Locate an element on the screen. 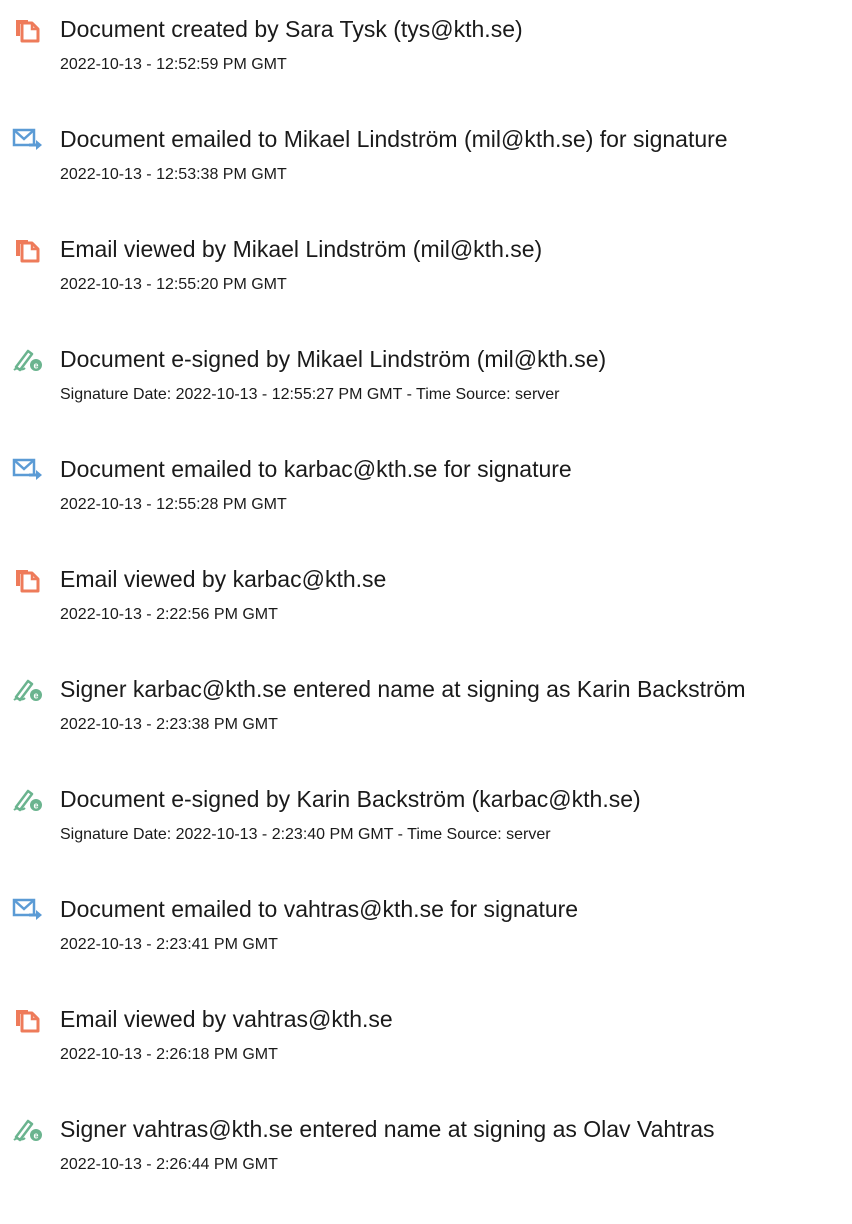  entry-title: Email viewed by vahtras@kth.se is located at coordinates (226, 1019).